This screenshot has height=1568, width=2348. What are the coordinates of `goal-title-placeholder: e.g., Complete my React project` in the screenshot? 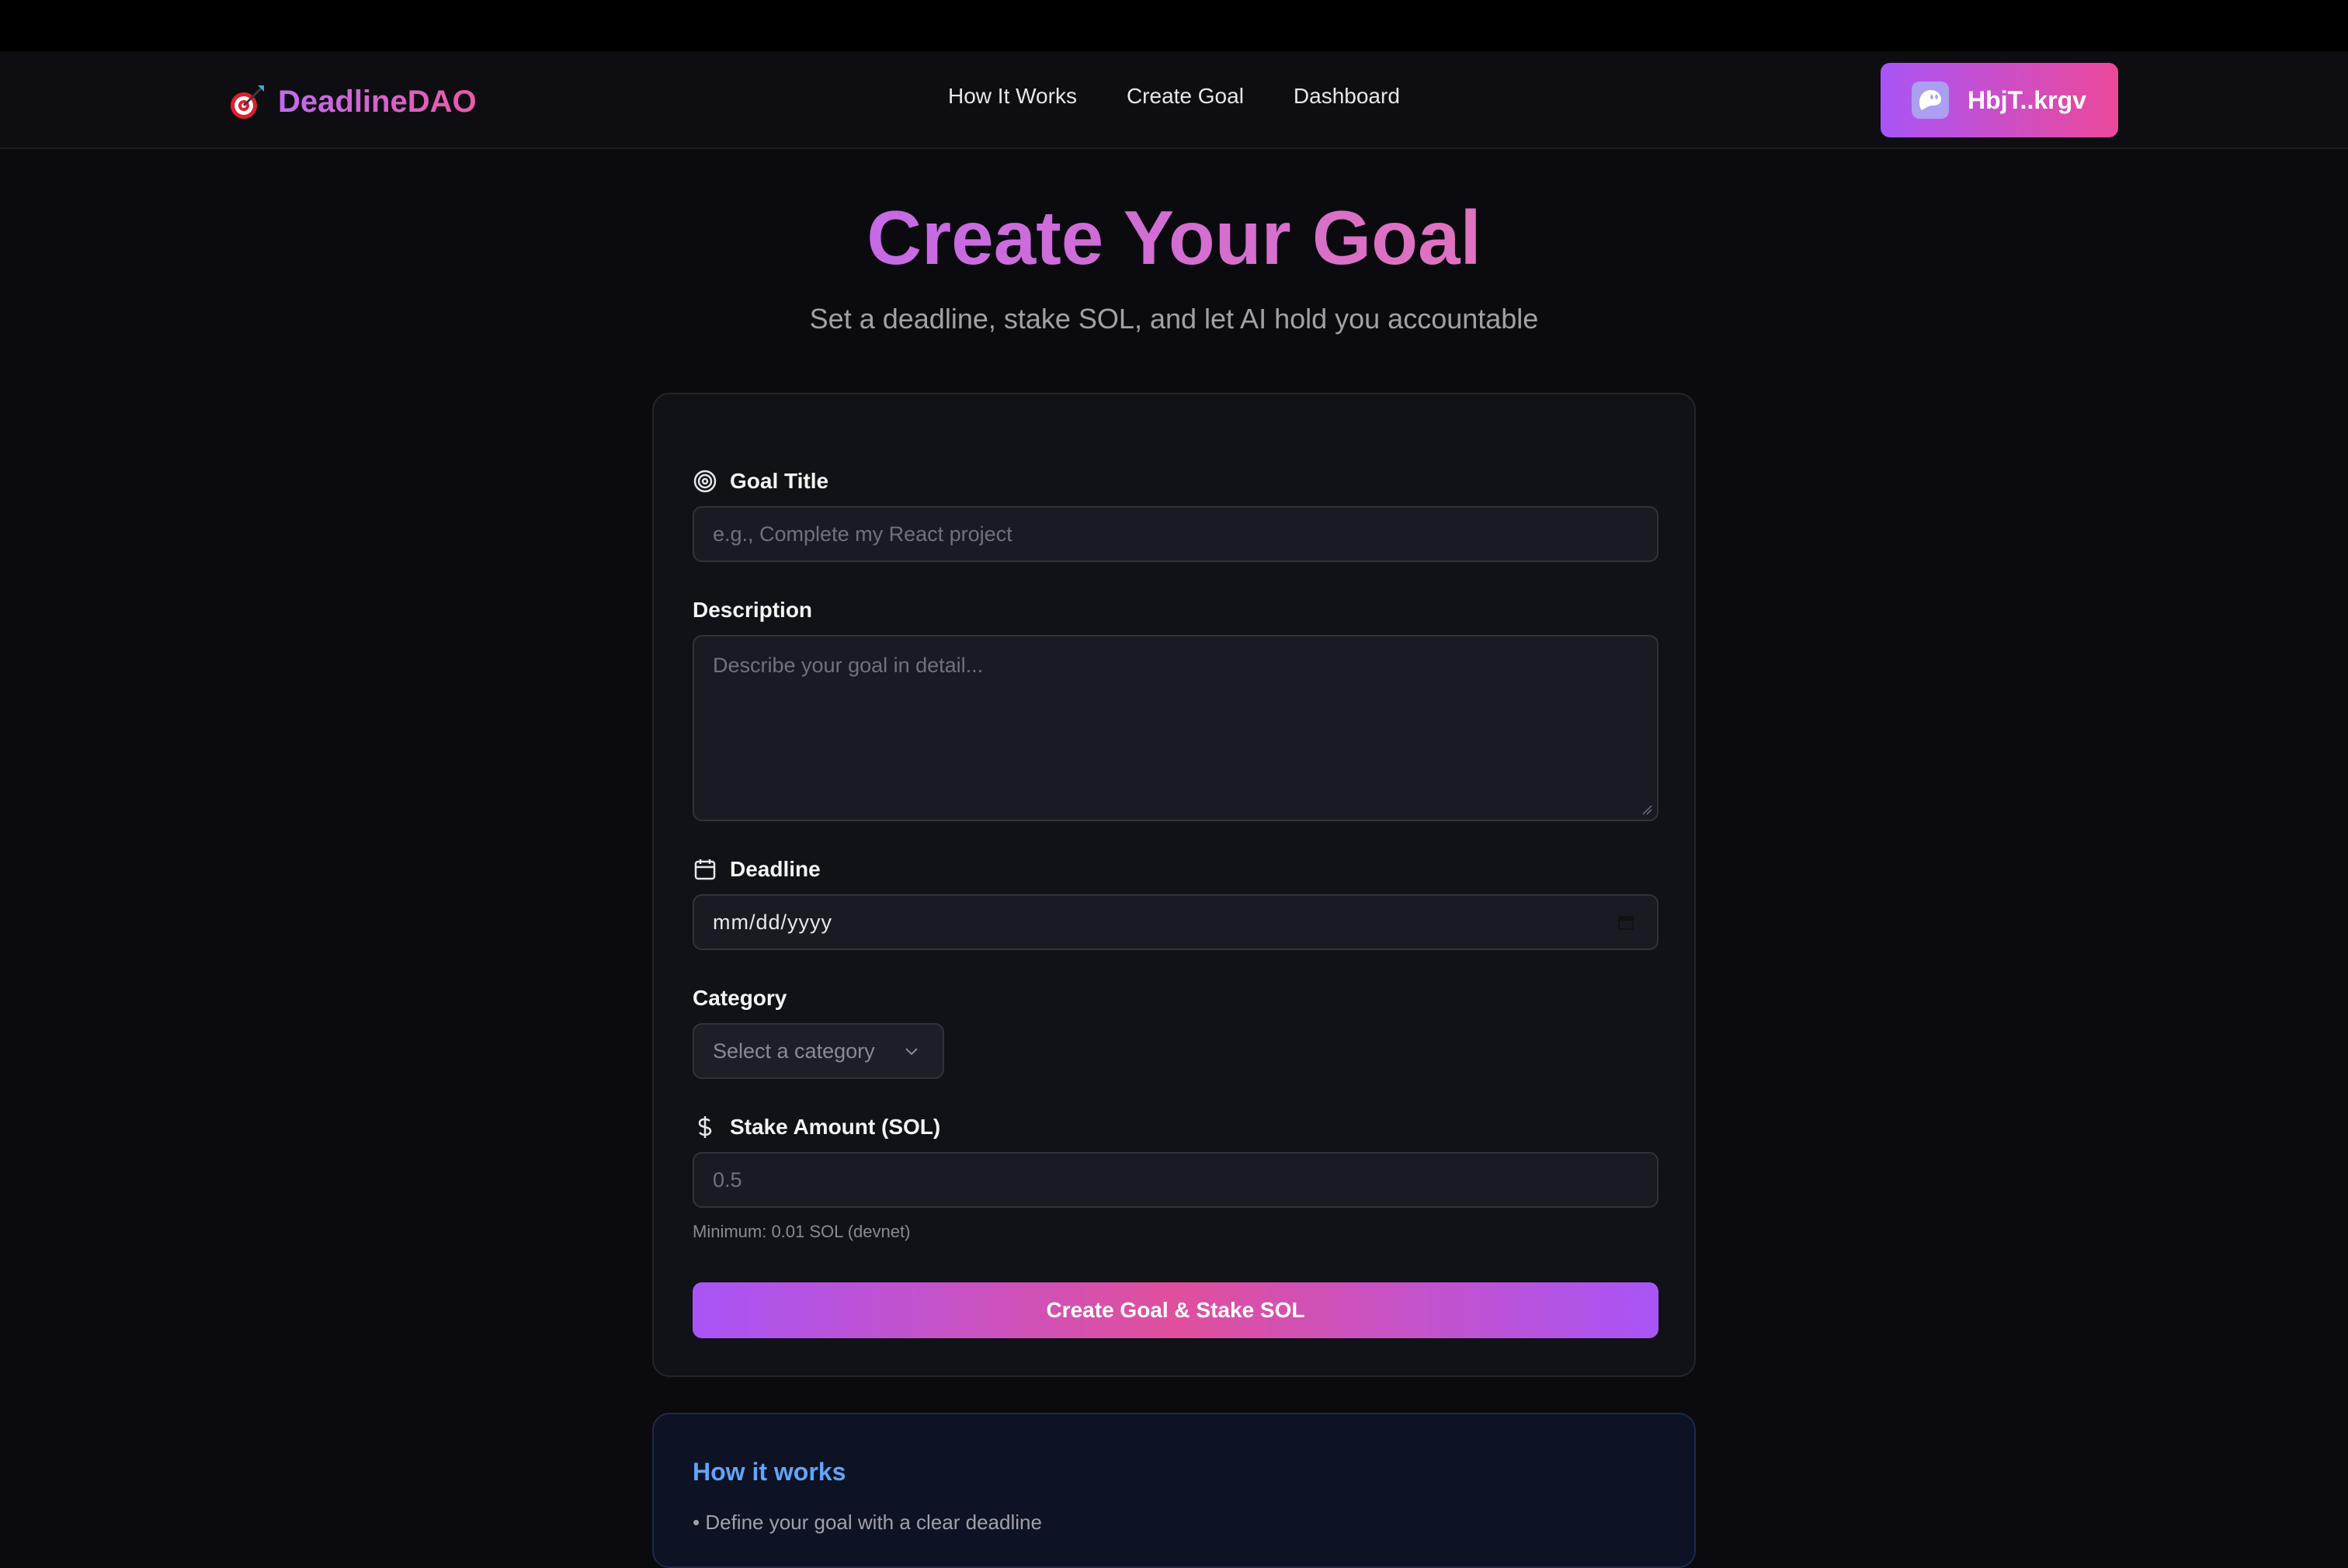 It's located at (862, 534).